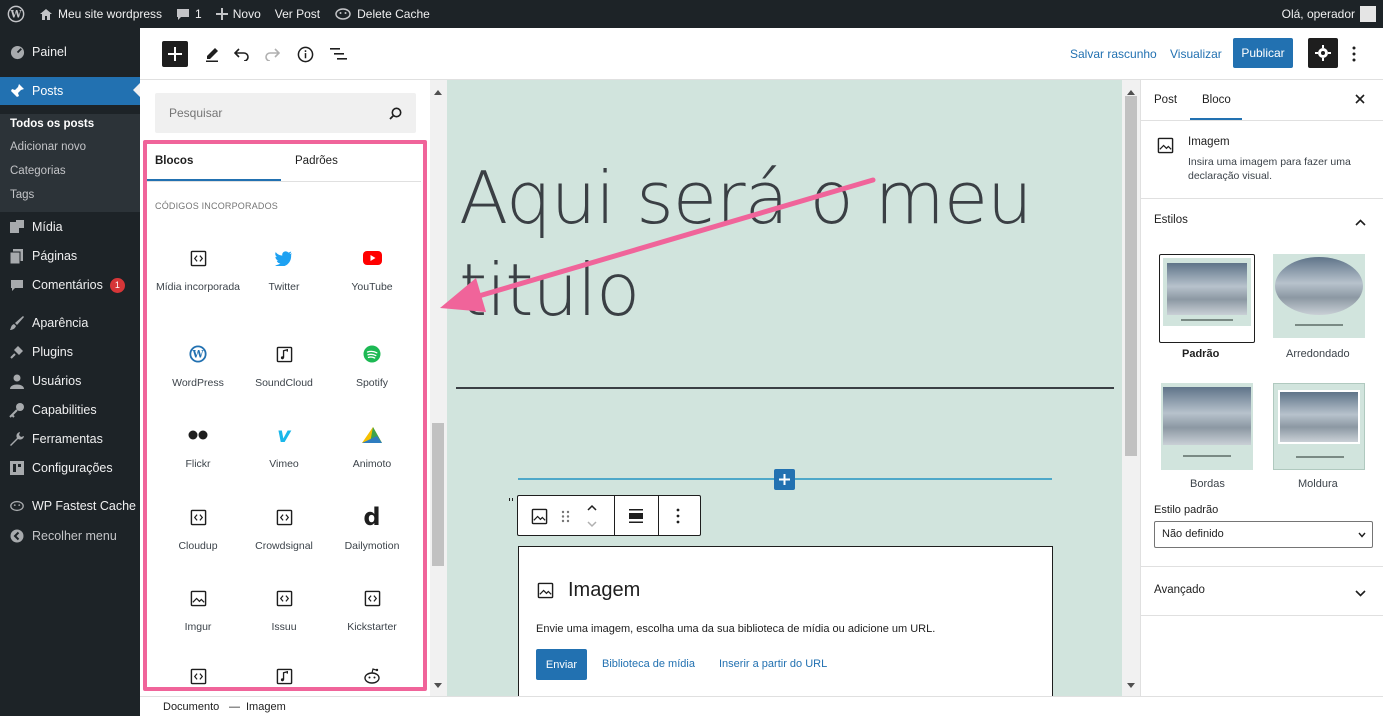 The height and width of the screenshot is (716, 1383). I want to click on menu-item-usuarios: Usuários, so click(70, 381).